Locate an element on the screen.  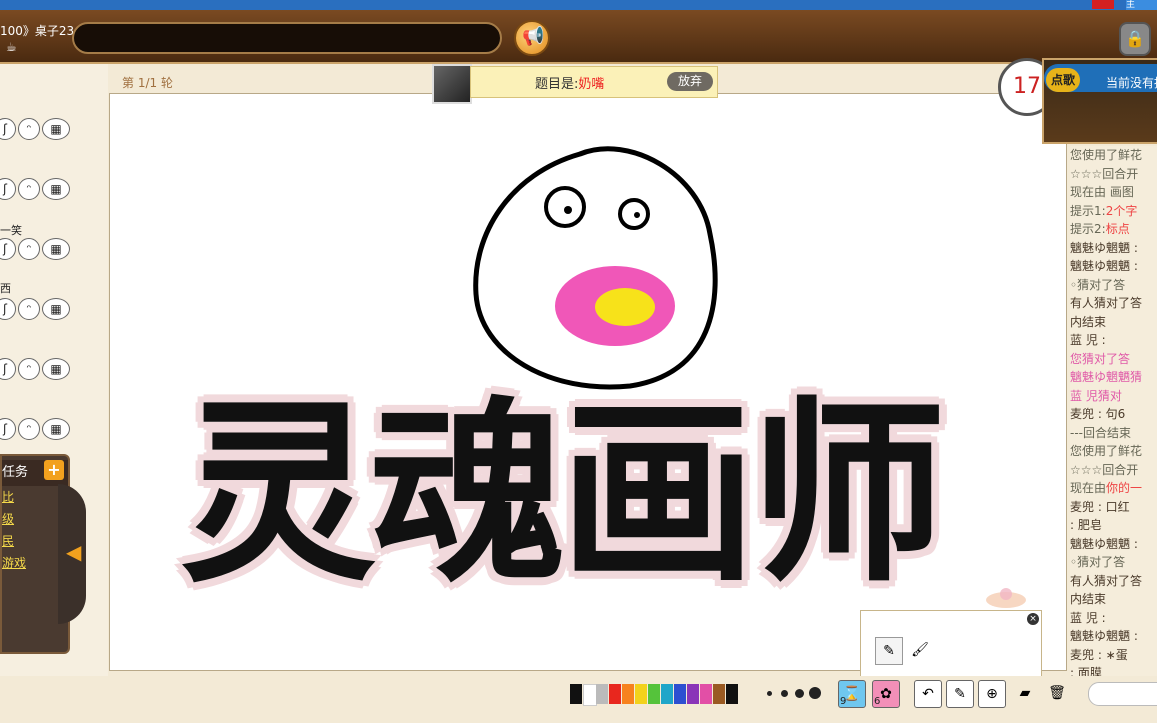
task-item: 民 is located at coordinates (8, 540).